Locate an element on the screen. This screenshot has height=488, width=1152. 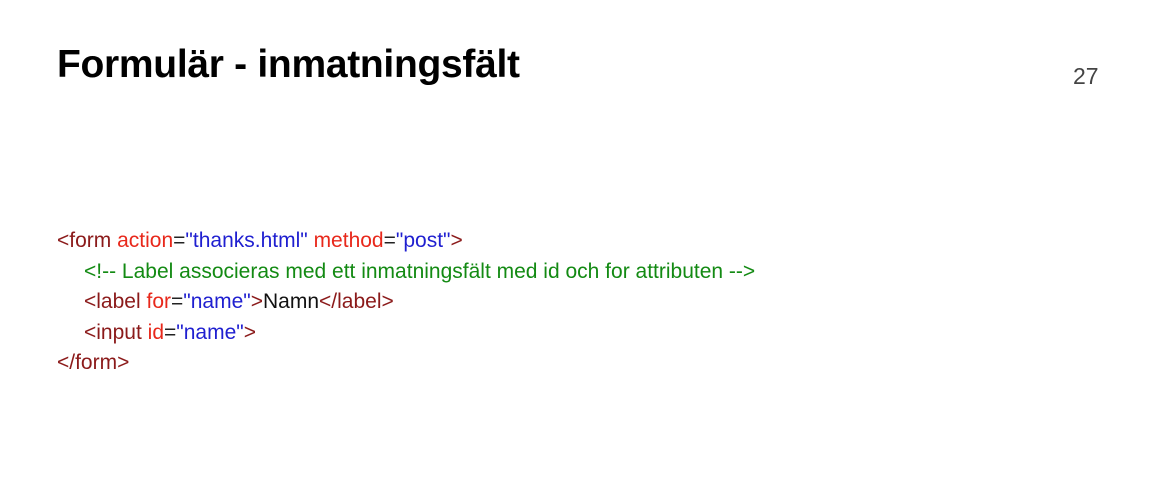
code-line-input: <input id="name"> is located at coordinates (406, 333).